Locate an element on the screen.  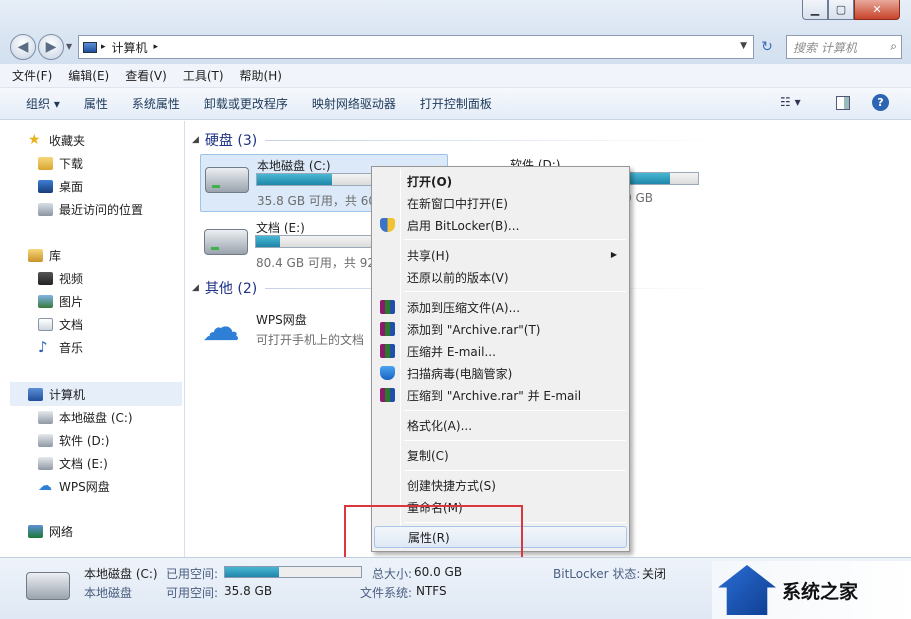
wps-cloud-desc: 可打开手机上的文档 is located at coordinates (310, 340).